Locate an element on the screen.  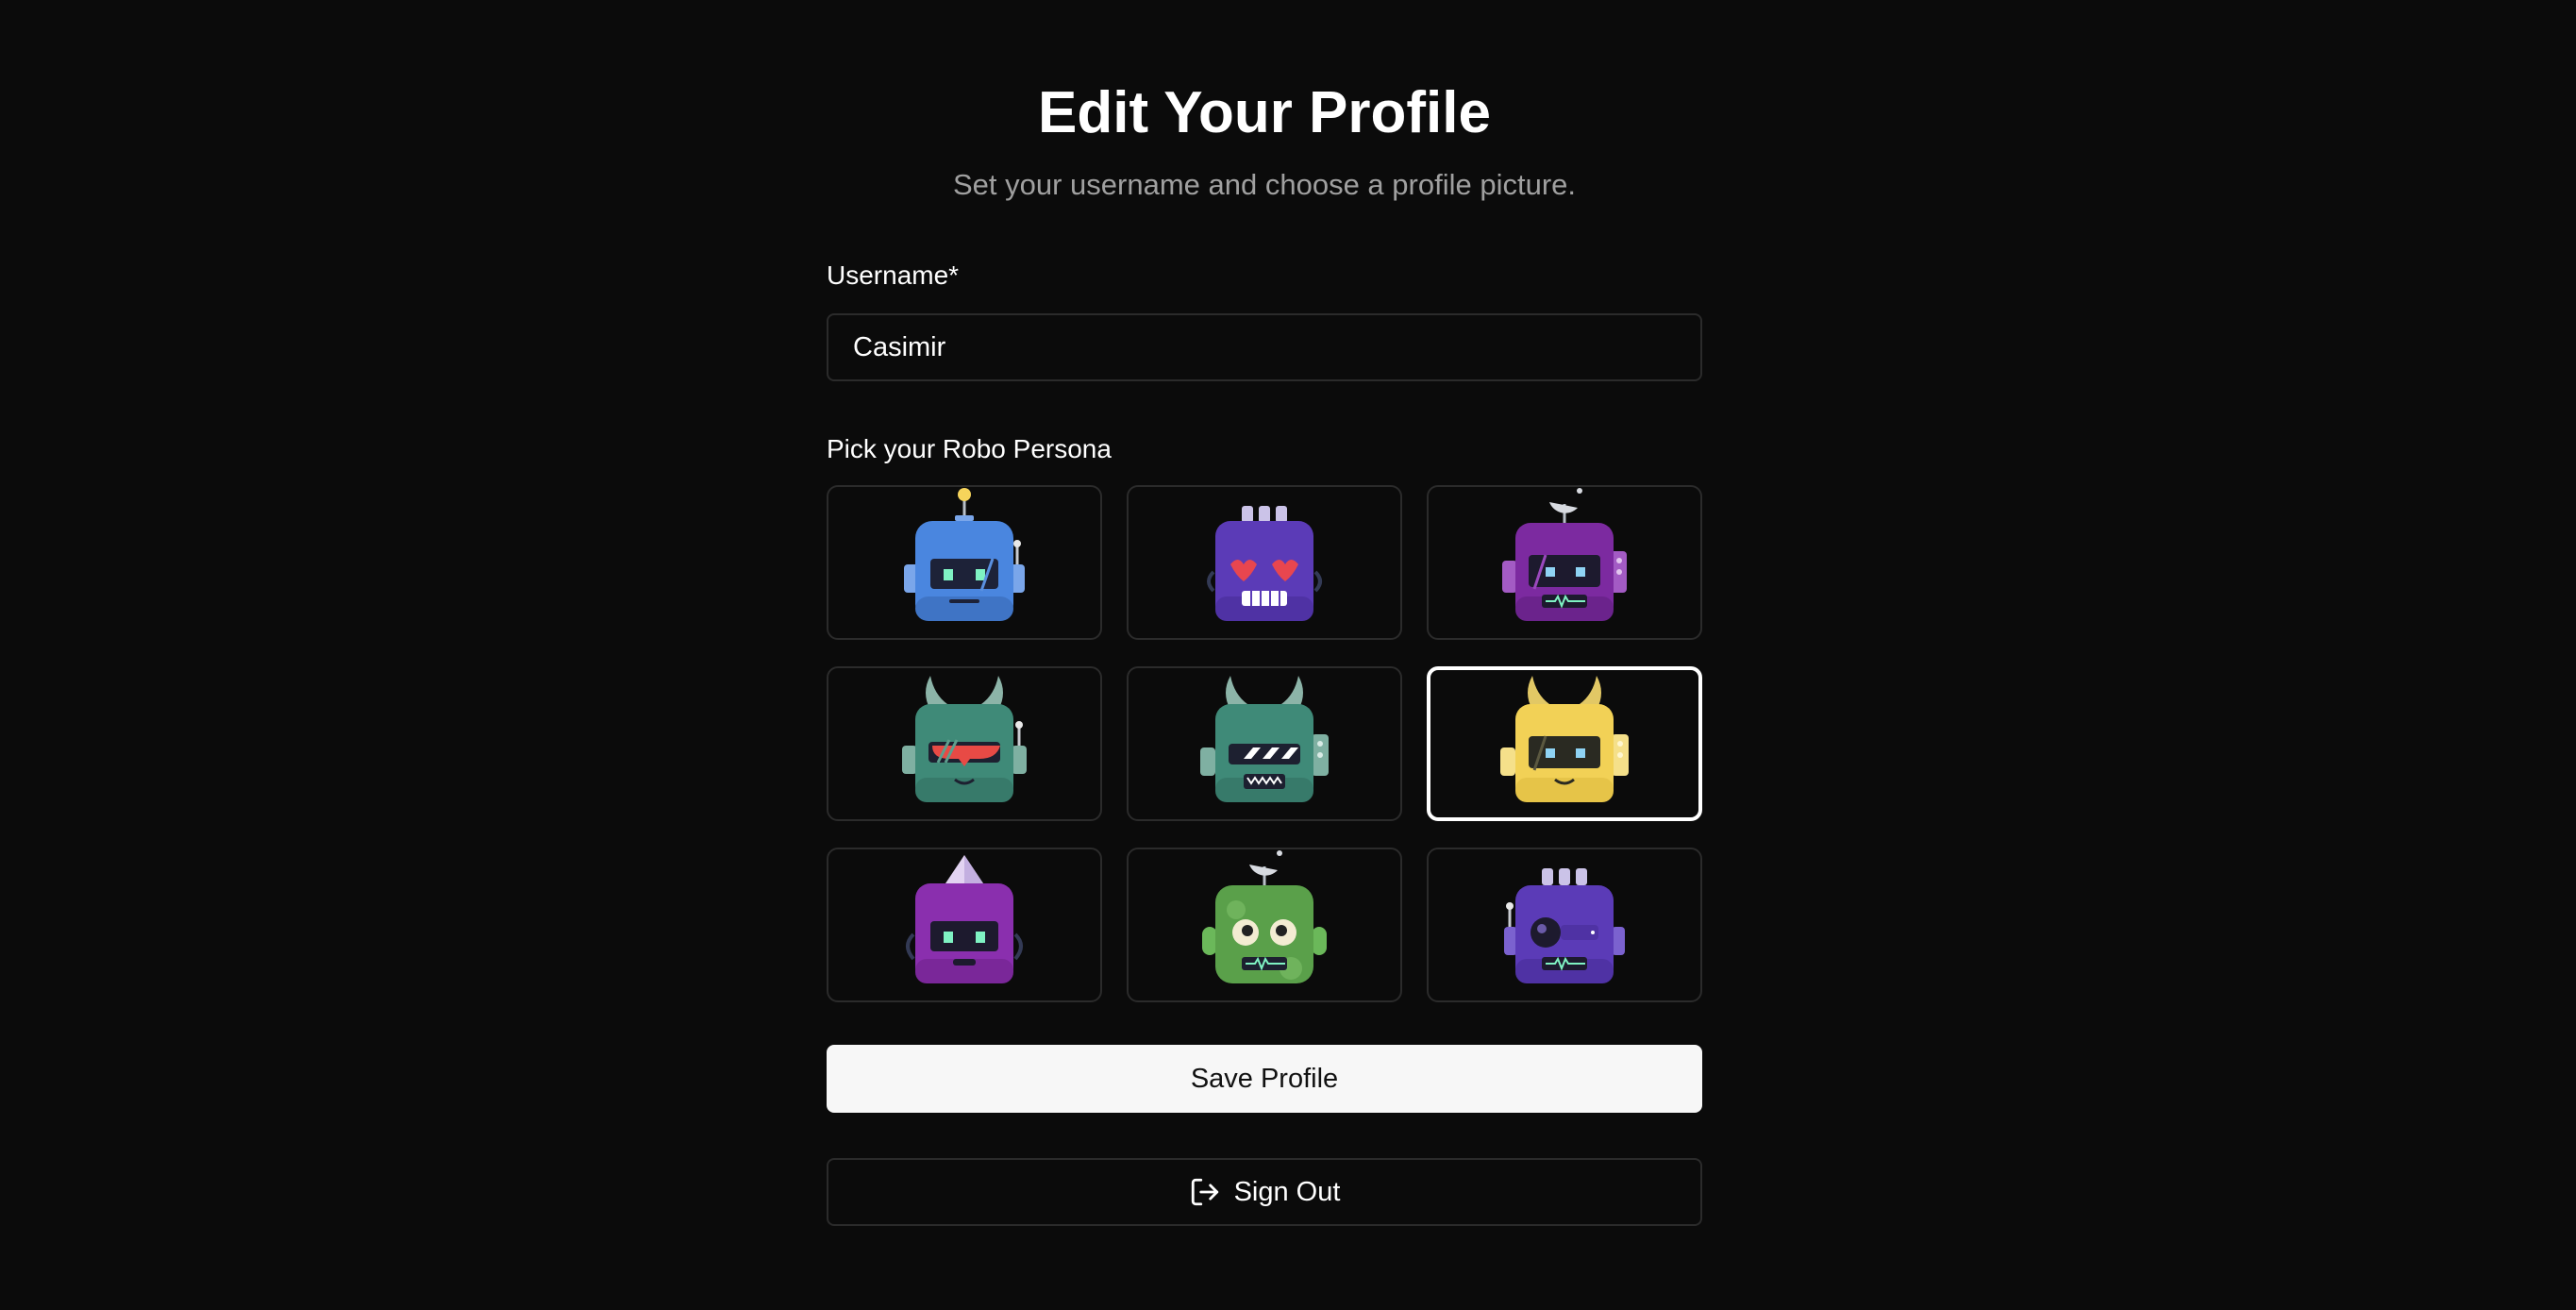
avatar-option-blue-robot is located at coordinates (964, 562).